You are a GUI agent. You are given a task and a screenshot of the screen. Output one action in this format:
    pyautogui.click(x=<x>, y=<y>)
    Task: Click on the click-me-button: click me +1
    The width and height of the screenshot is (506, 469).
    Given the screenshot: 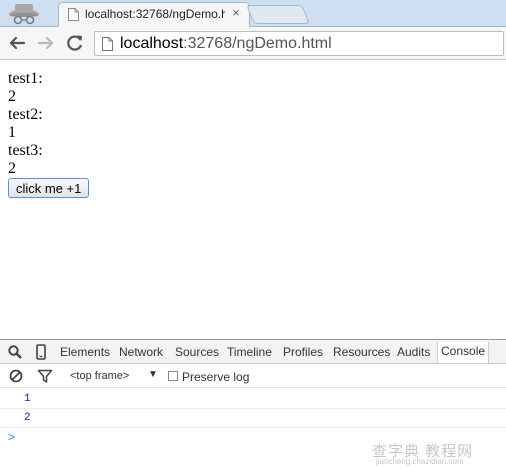 What is the action you would take?
    pyautogui.click(x=49, y=188)
    